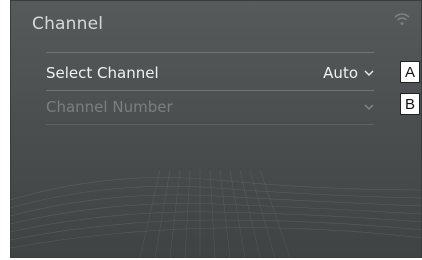 This screenshot has height=260, width=422. I want to click on signal-strength-icon, so click(402, 19).